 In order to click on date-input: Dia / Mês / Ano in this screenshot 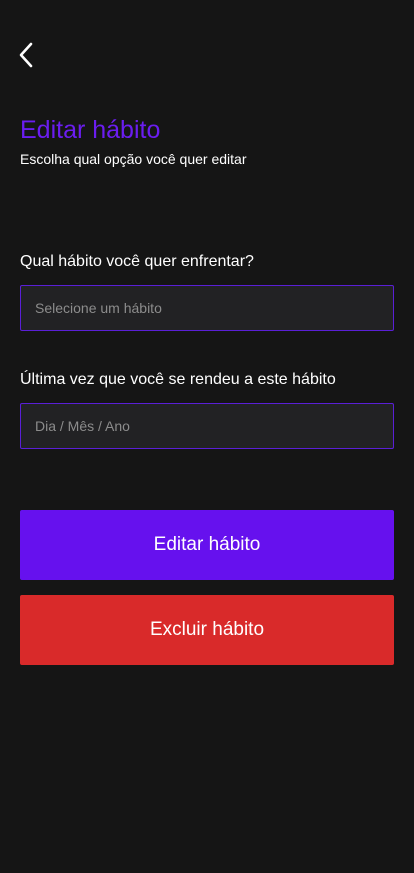, I will do `click(207, 426)`.